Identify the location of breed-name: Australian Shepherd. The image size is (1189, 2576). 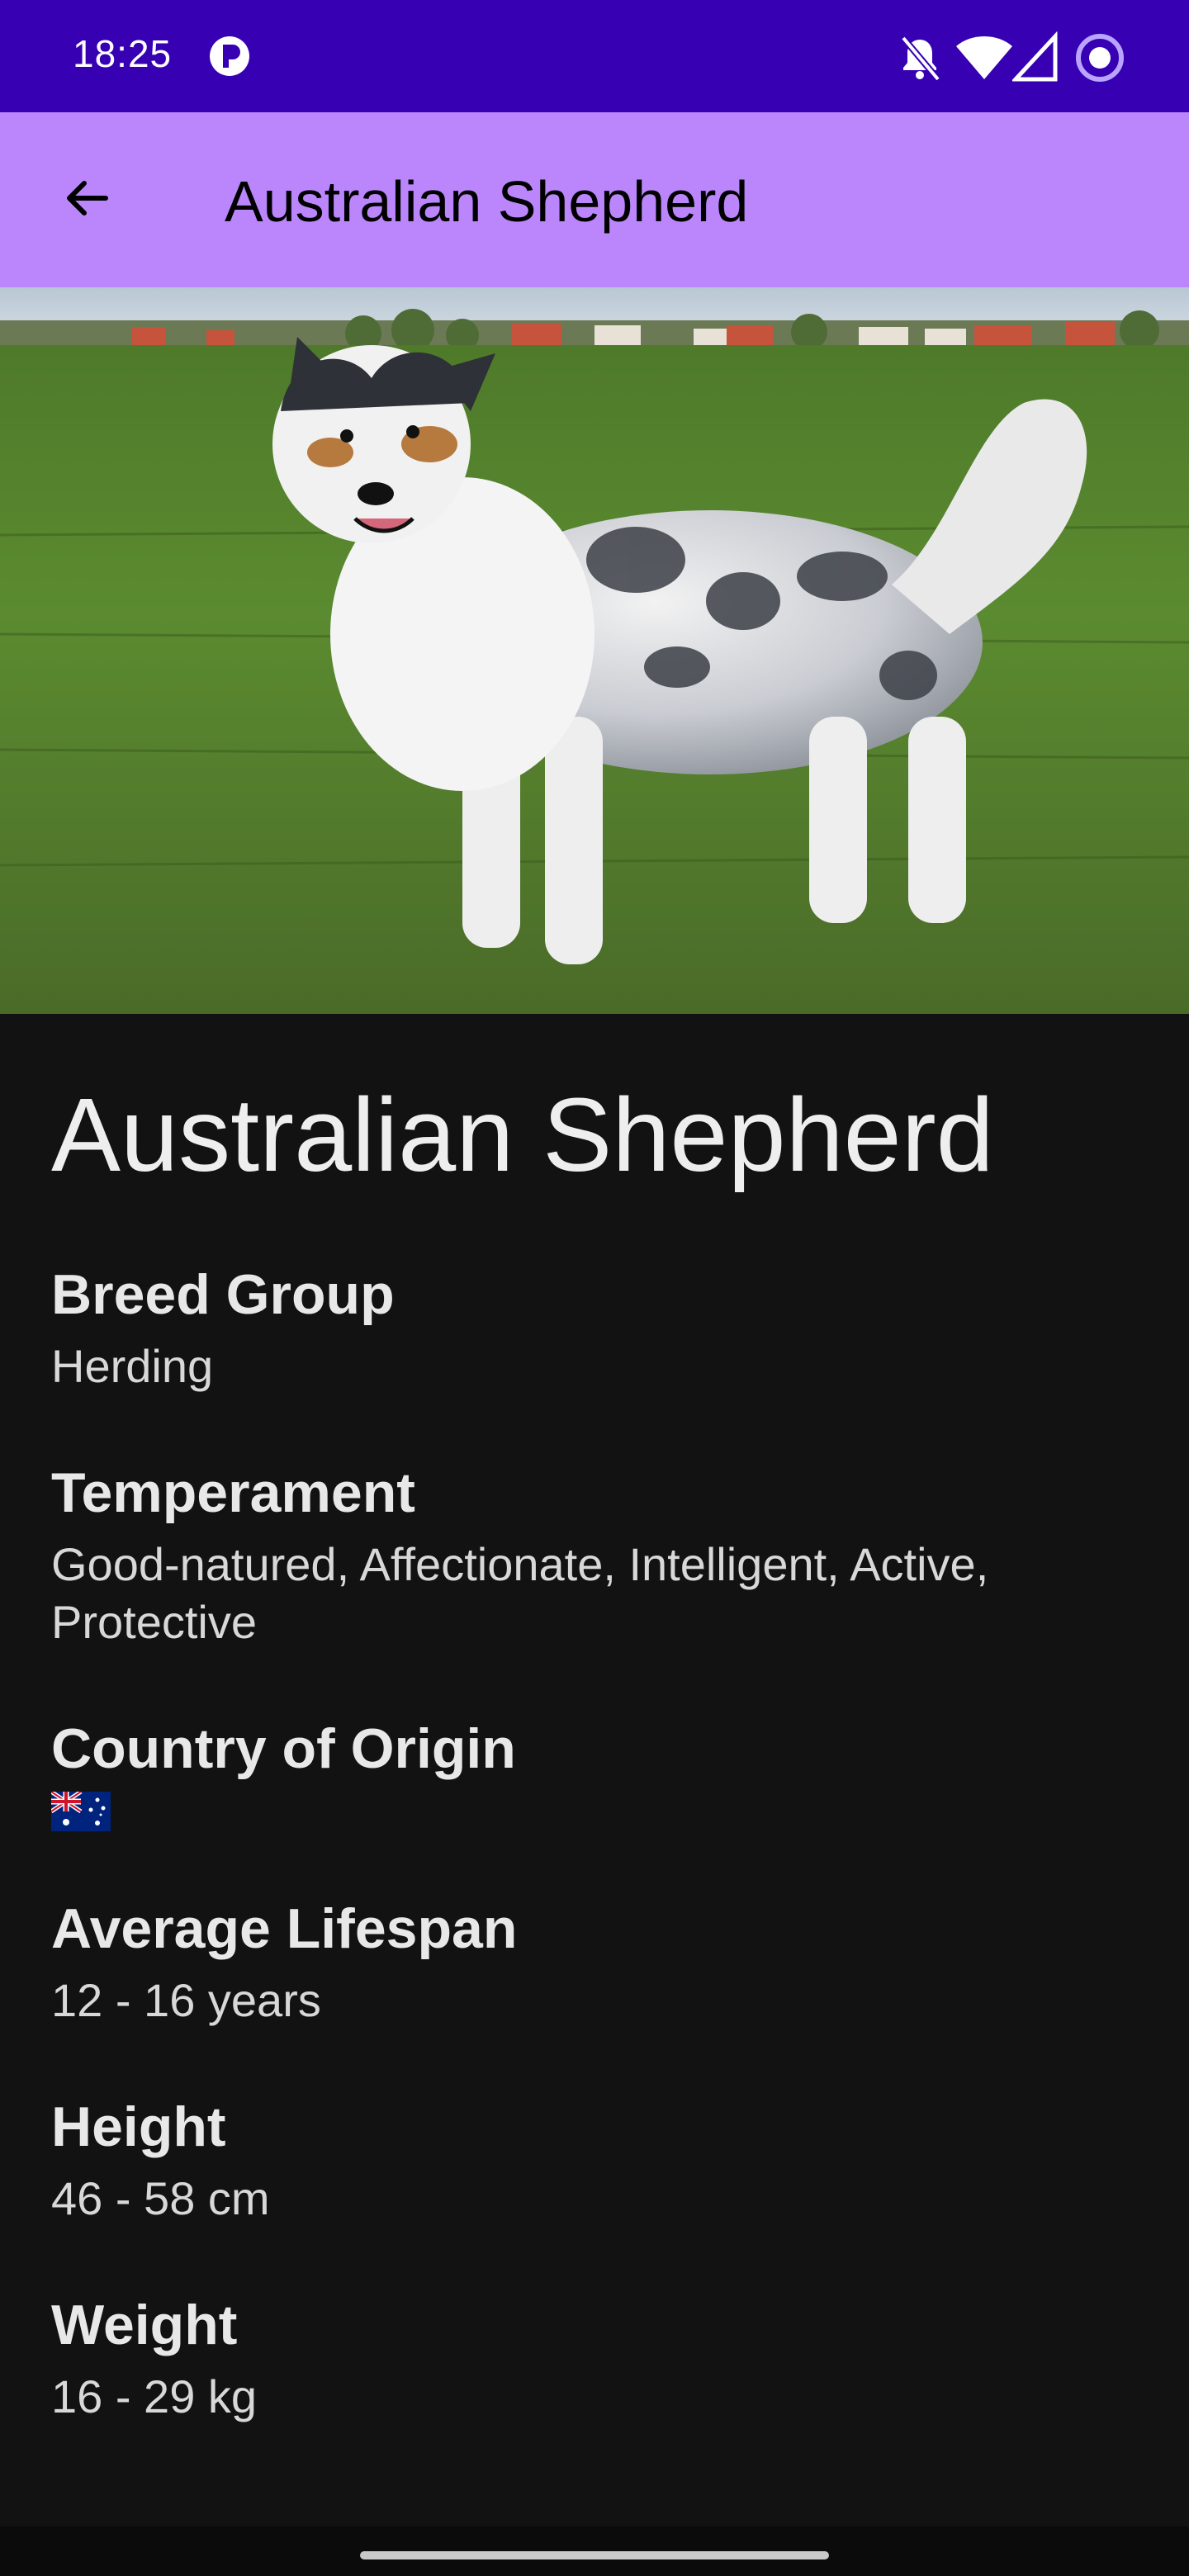
(522, 1135).